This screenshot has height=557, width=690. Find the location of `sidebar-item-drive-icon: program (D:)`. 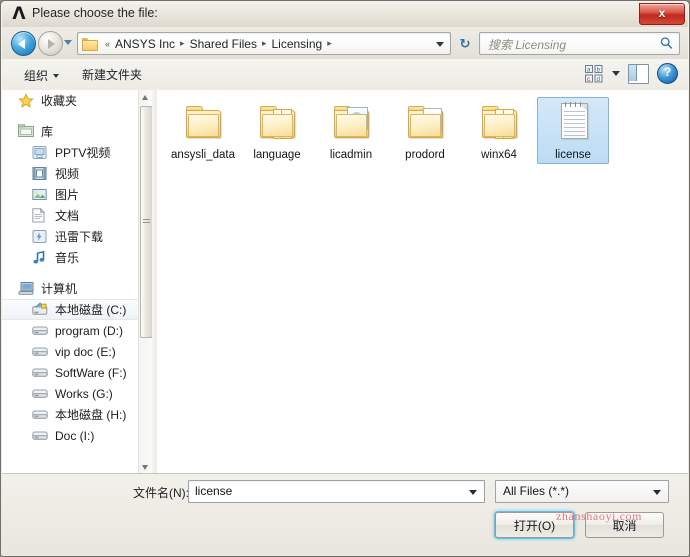

sidebar-item-drive-icon: program (D:) is located at coordinates (71, 330).